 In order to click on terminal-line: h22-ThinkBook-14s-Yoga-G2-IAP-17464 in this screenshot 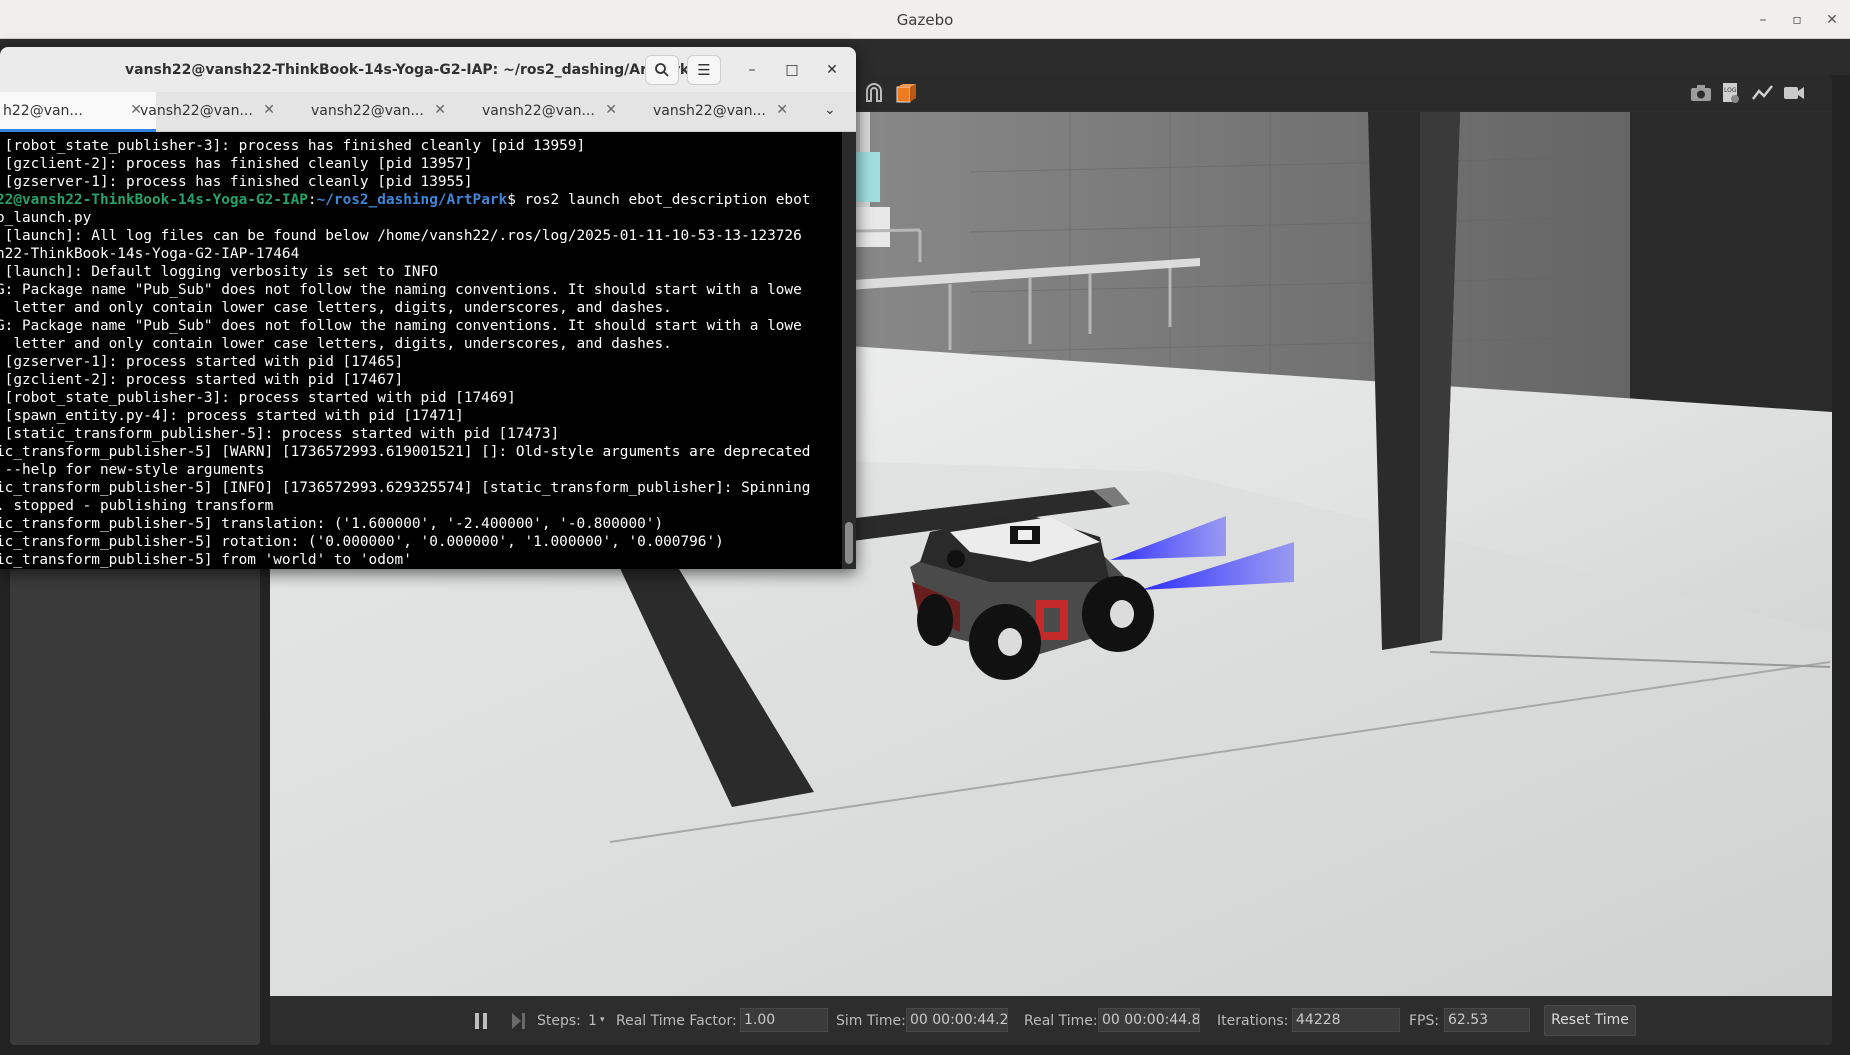, I will do `click(150, 254)`.